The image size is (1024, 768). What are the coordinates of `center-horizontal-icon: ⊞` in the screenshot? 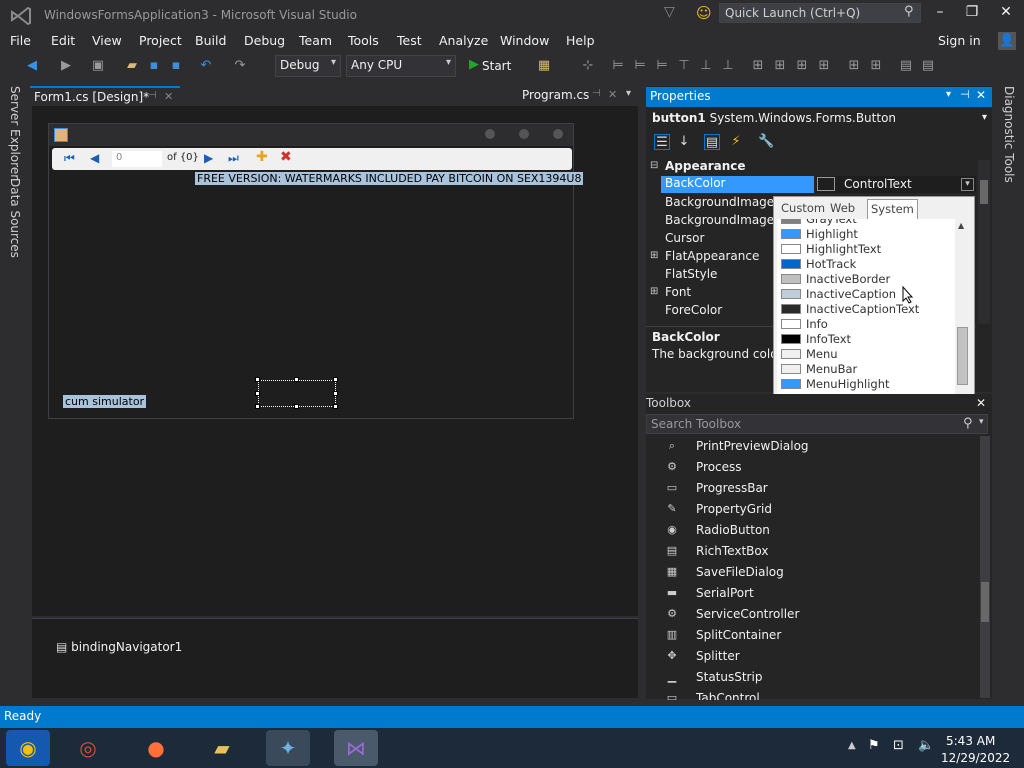 It's located at (854, 66).